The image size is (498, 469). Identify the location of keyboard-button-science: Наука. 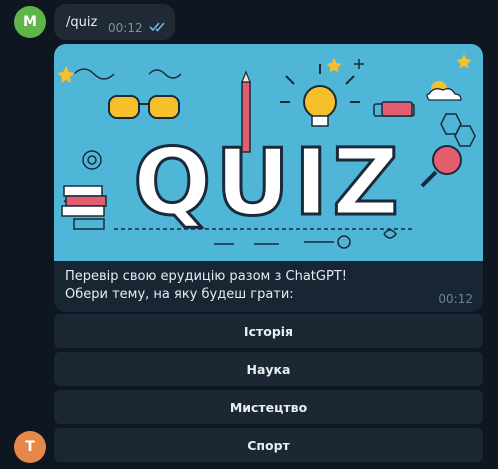
(268, 369).